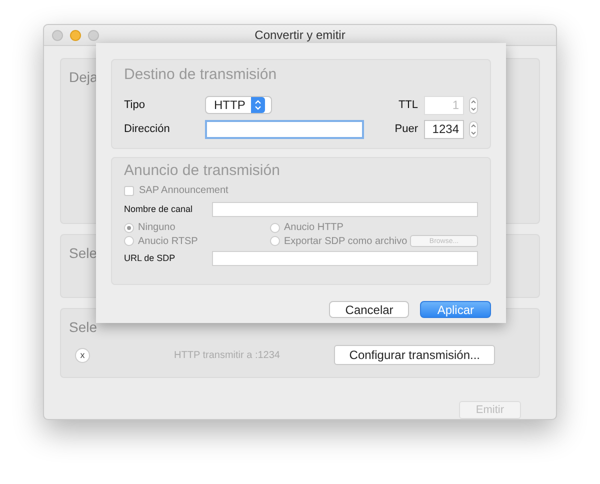  I want to click on channel-field, so click(345, 209).